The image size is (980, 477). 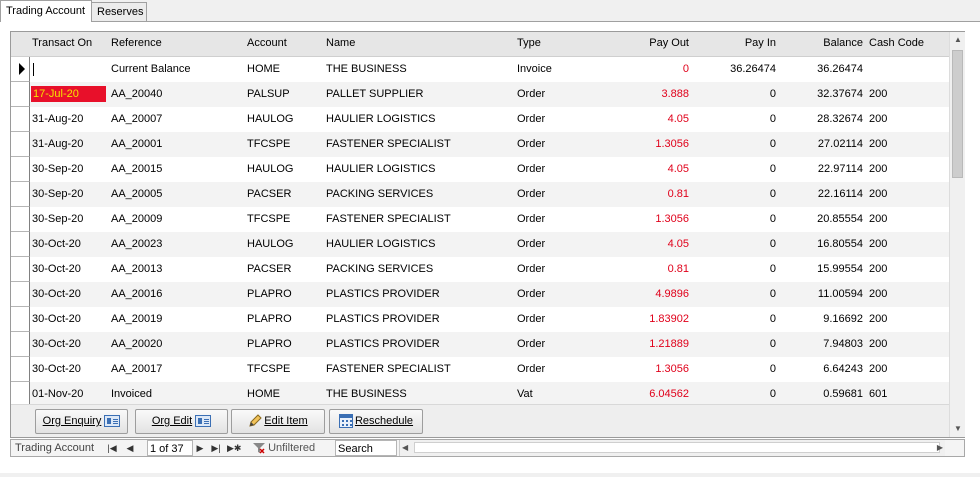 I want to click on column-header-type: Type, so click(x=557, y=43).